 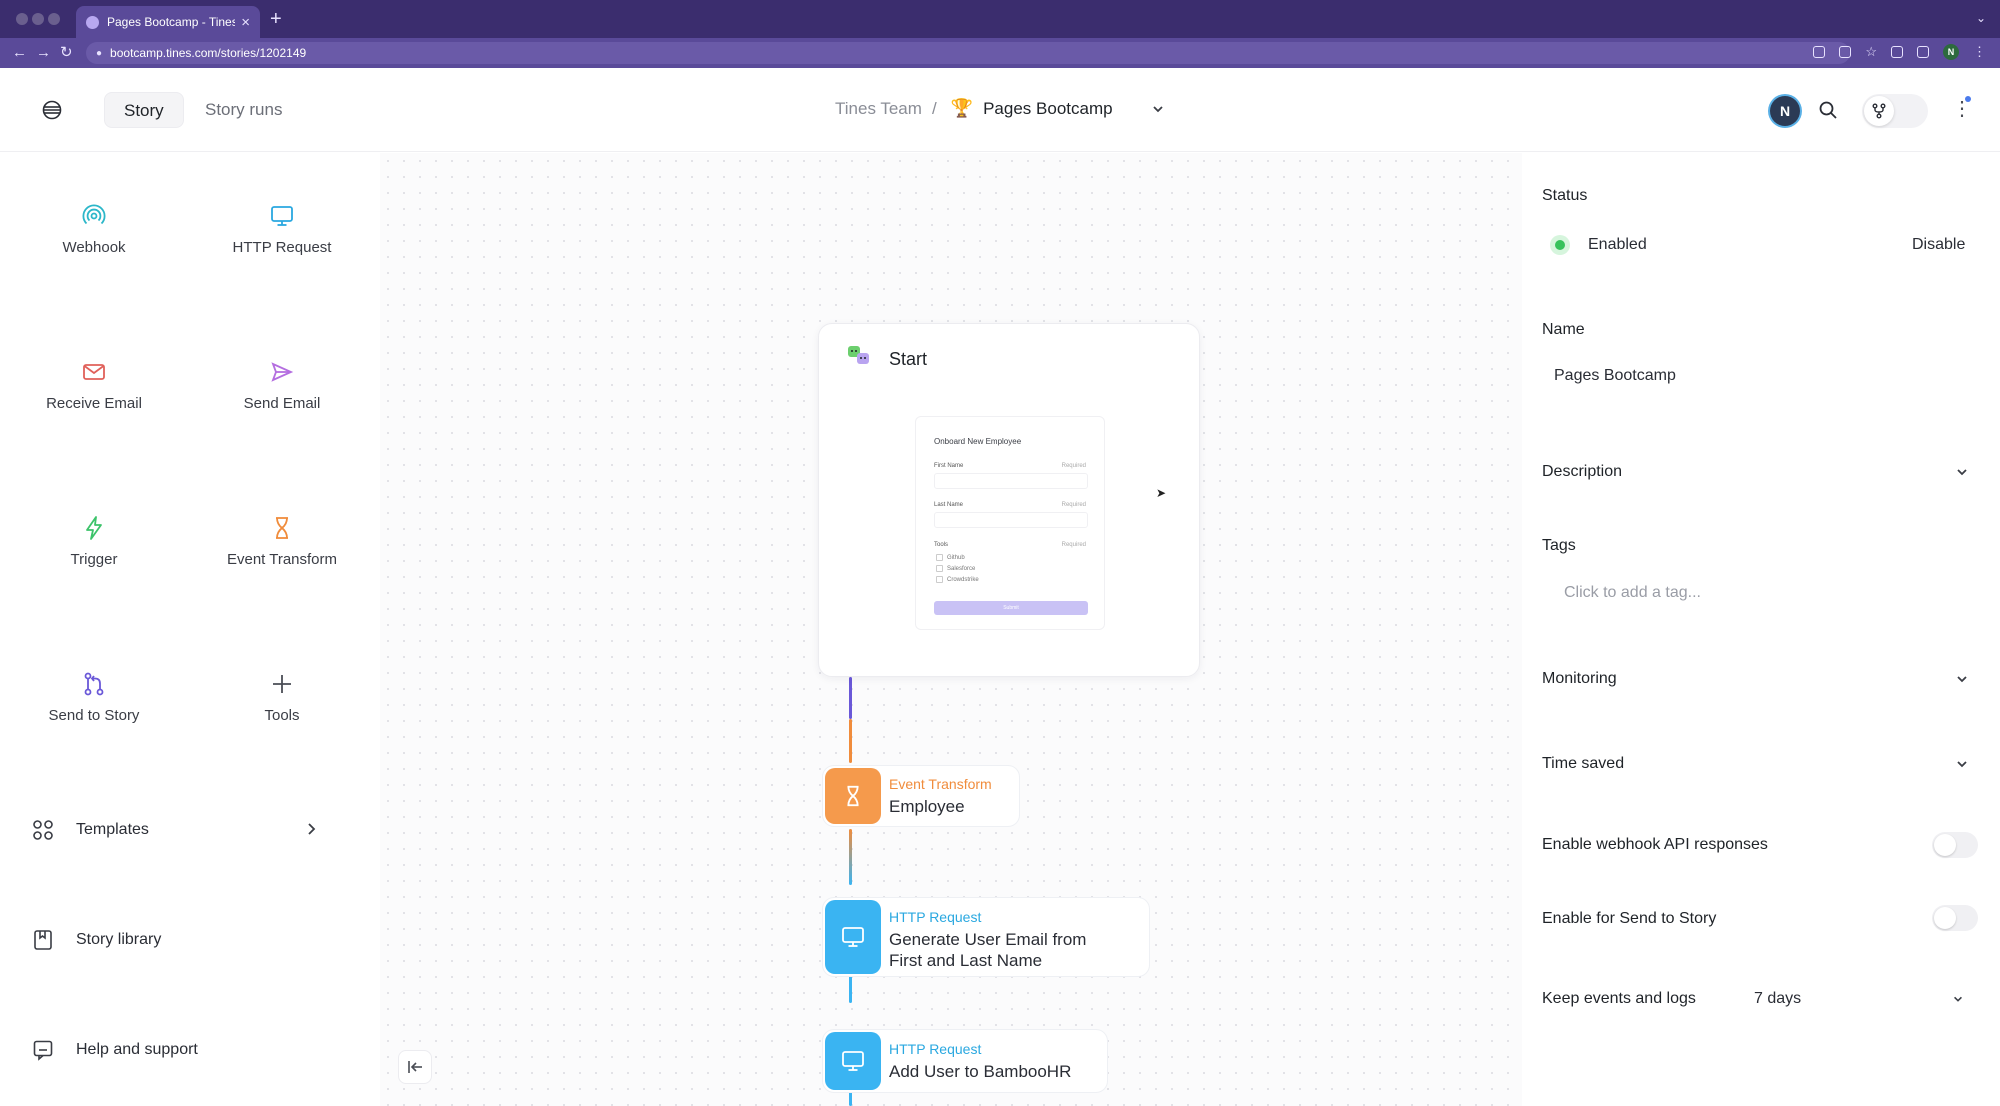 I want to click on tile-webhook: Webhook, so click(x=94, y=243).